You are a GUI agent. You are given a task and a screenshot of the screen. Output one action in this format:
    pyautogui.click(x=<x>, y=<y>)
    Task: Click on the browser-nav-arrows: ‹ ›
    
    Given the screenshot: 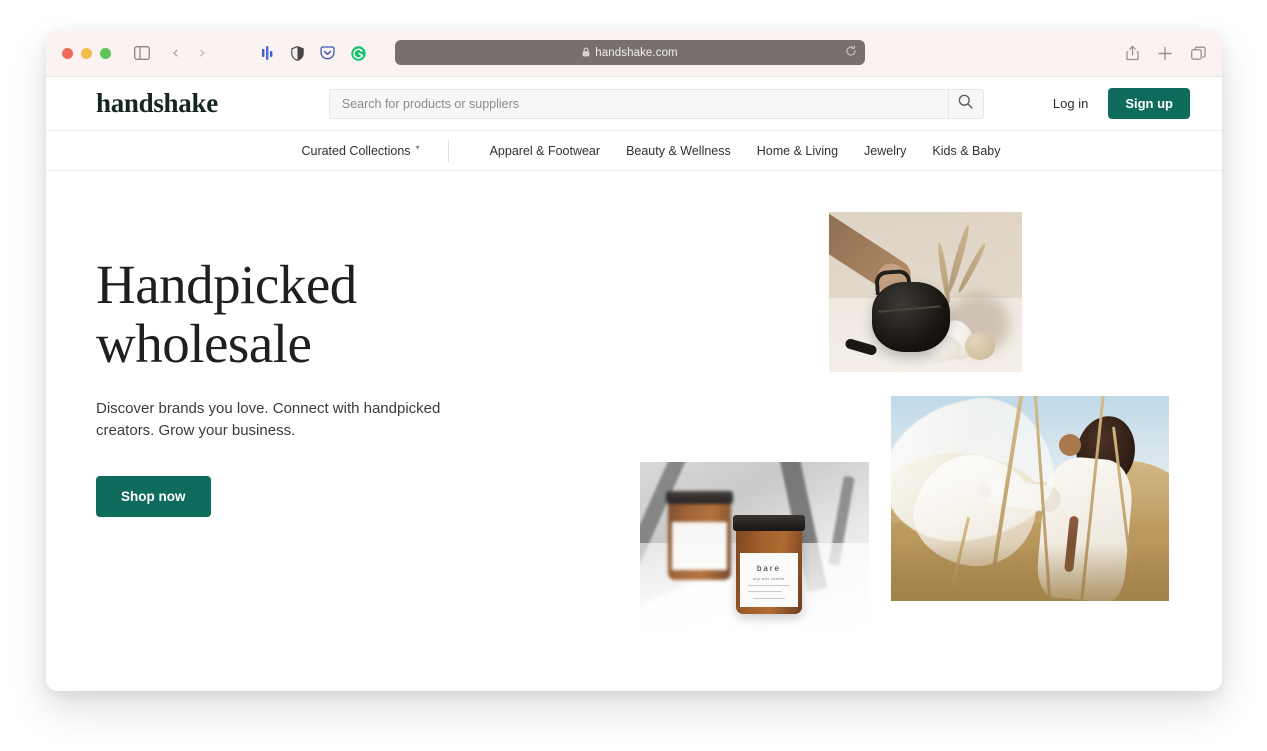 What is the action you would take?
    pyautogui.click(x=189, y=53)
    